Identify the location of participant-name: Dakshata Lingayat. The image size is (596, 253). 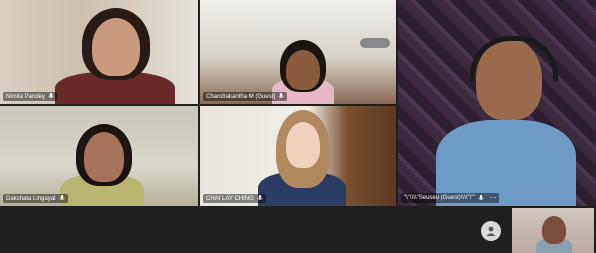
(31, 198).